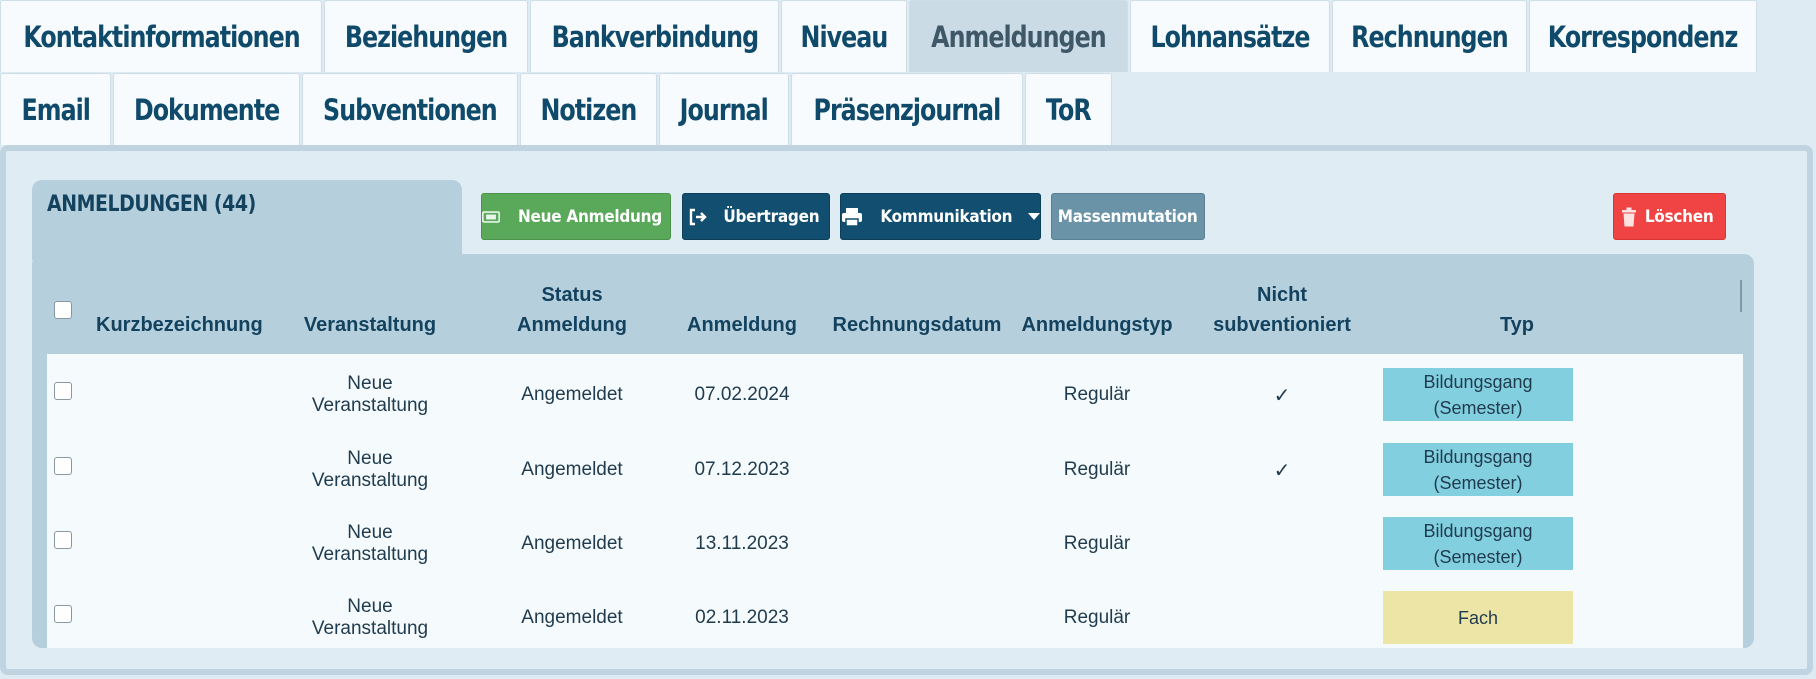  Describe the element at coordinates (742, 617) in the screenshot. I see `cell-anmeldung-date: 02.11.2023` at that location.